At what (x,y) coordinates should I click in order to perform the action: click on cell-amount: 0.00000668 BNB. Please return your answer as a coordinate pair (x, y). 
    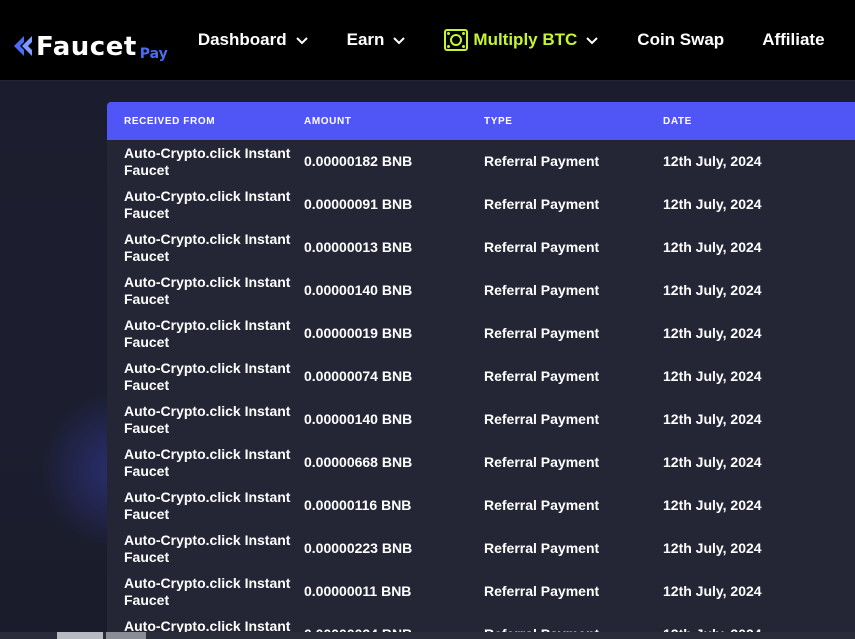
    Looking at the image, I should click on (358, 462).